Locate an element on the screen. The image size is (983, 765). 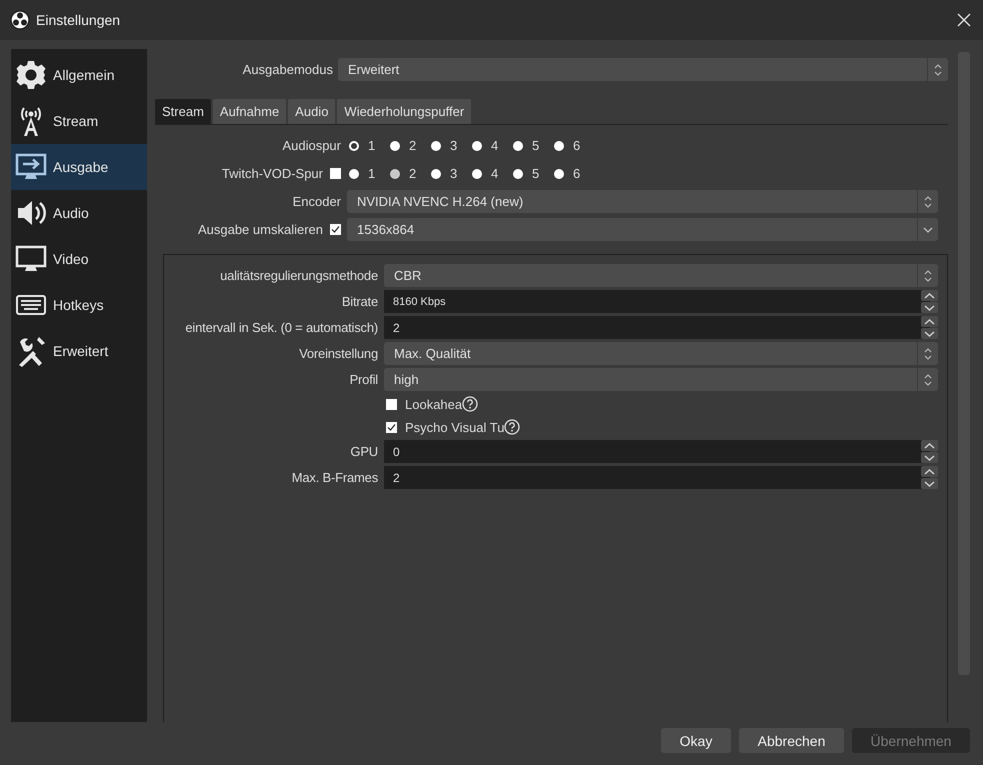
dropdown: Max. Qualität is located at coordinates (661, 353).